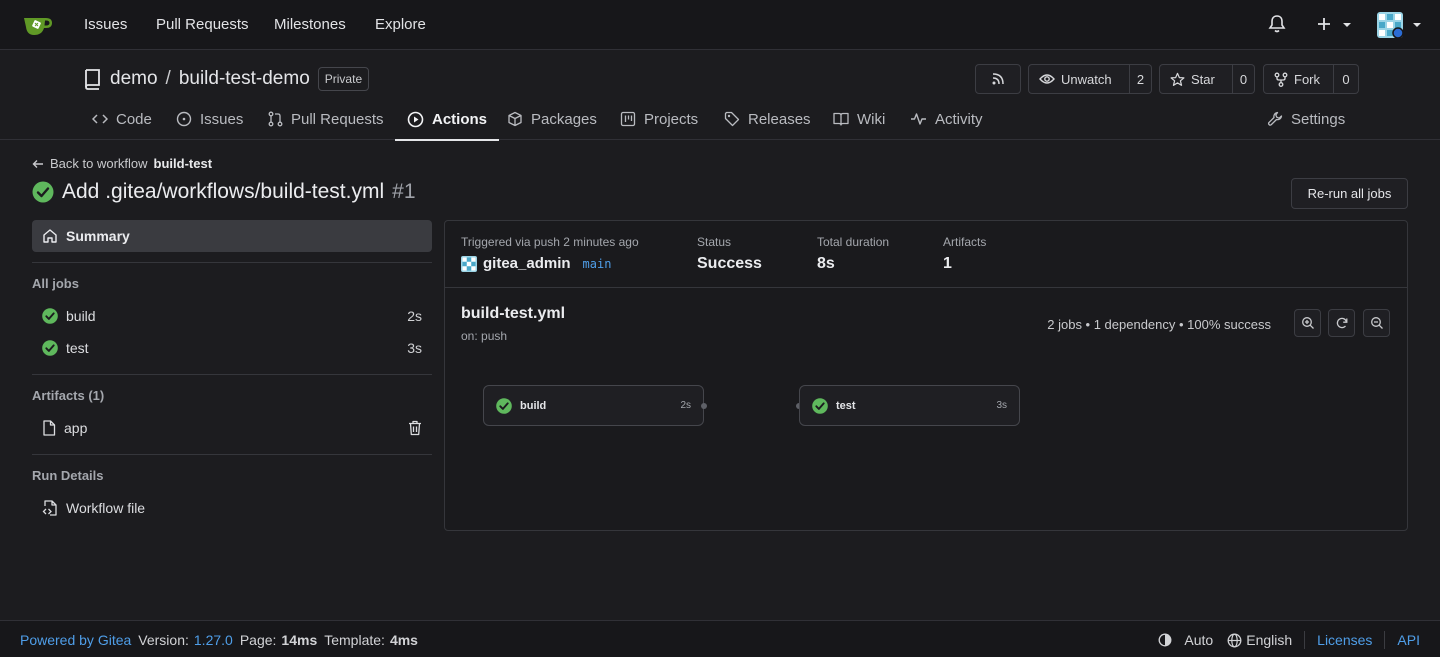  What do you see at coordinates (1344, 640) in the screenshot?
I see `licenses-link: Licenses` at bounding box center [1344, 640].